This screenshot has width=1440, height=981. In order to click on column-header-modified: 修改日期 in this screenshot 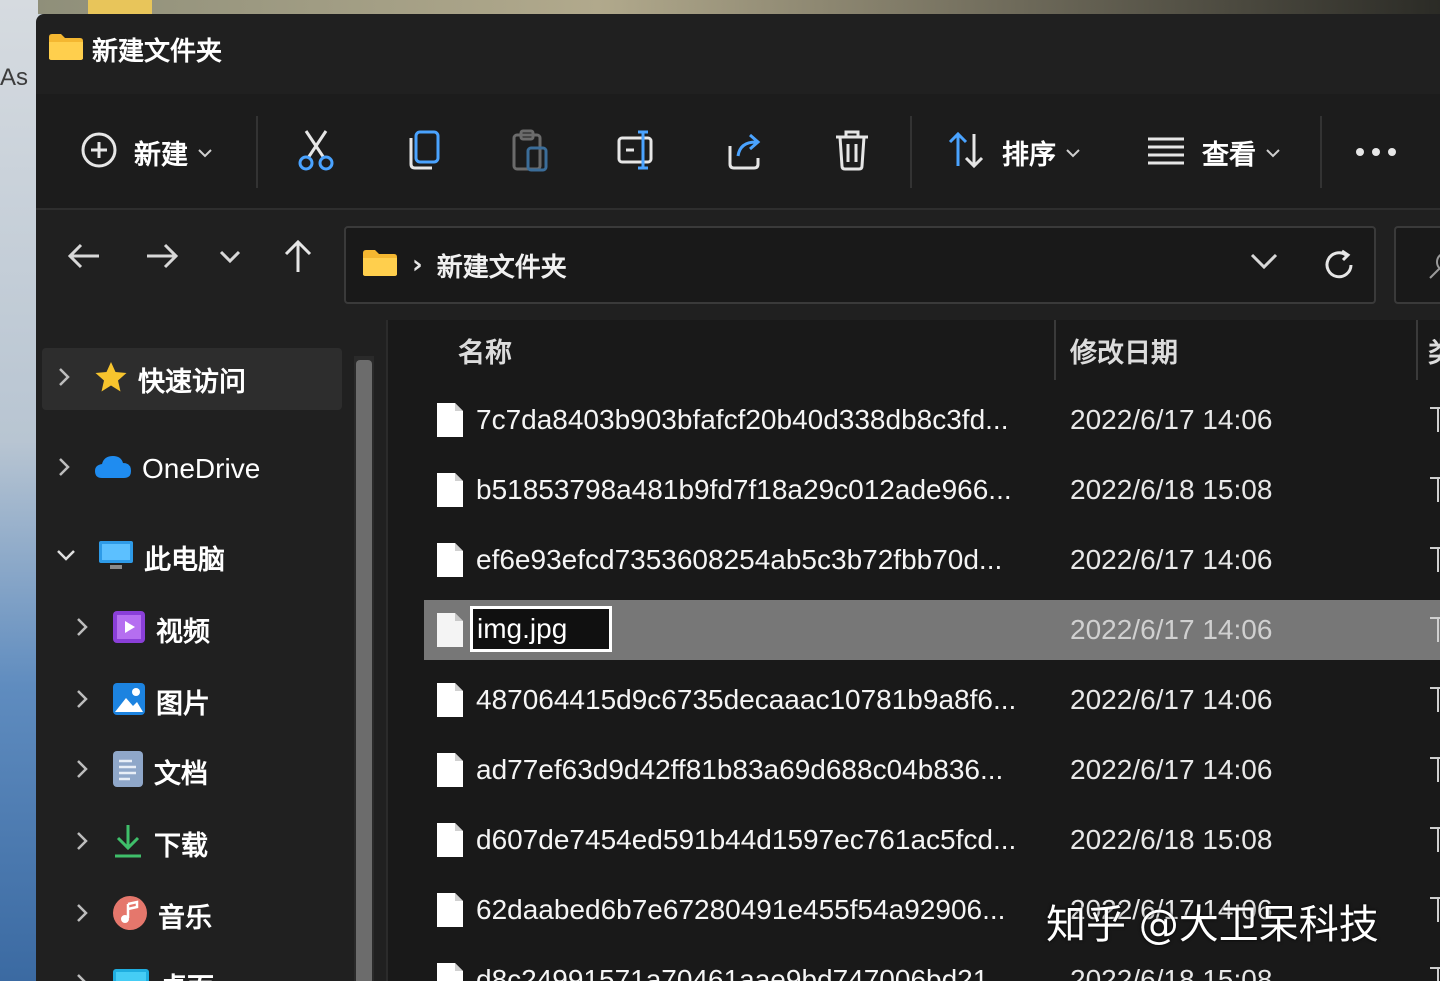, I will do `click(1124, 350)`.